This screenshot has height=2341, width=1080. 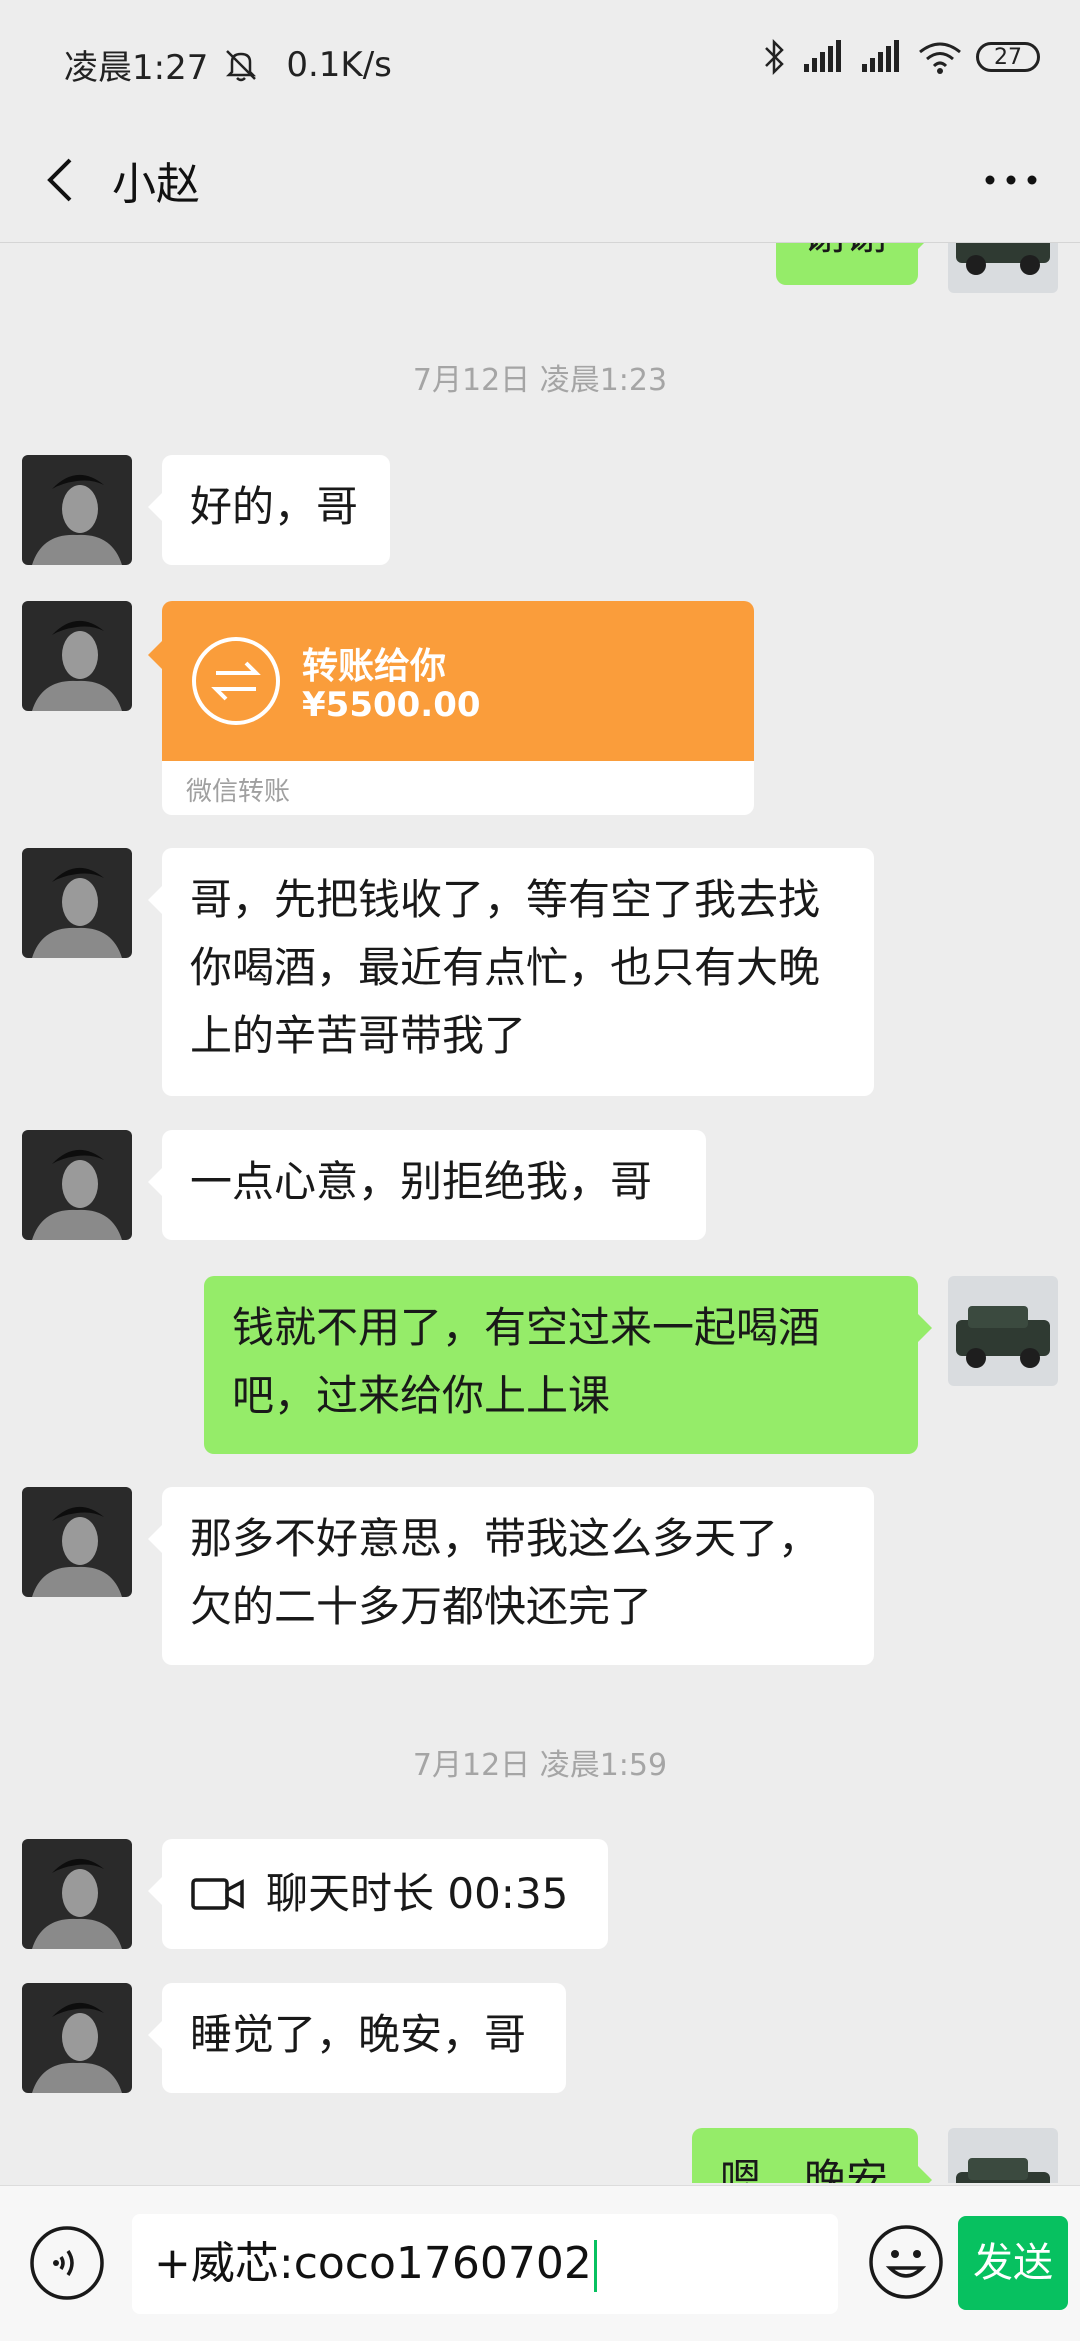 What do you see at coordinates (540, 1765) in the screenshot?
I see `timestamp: 7月12日 凌晨1:59` at bounding box center [540, 1765].